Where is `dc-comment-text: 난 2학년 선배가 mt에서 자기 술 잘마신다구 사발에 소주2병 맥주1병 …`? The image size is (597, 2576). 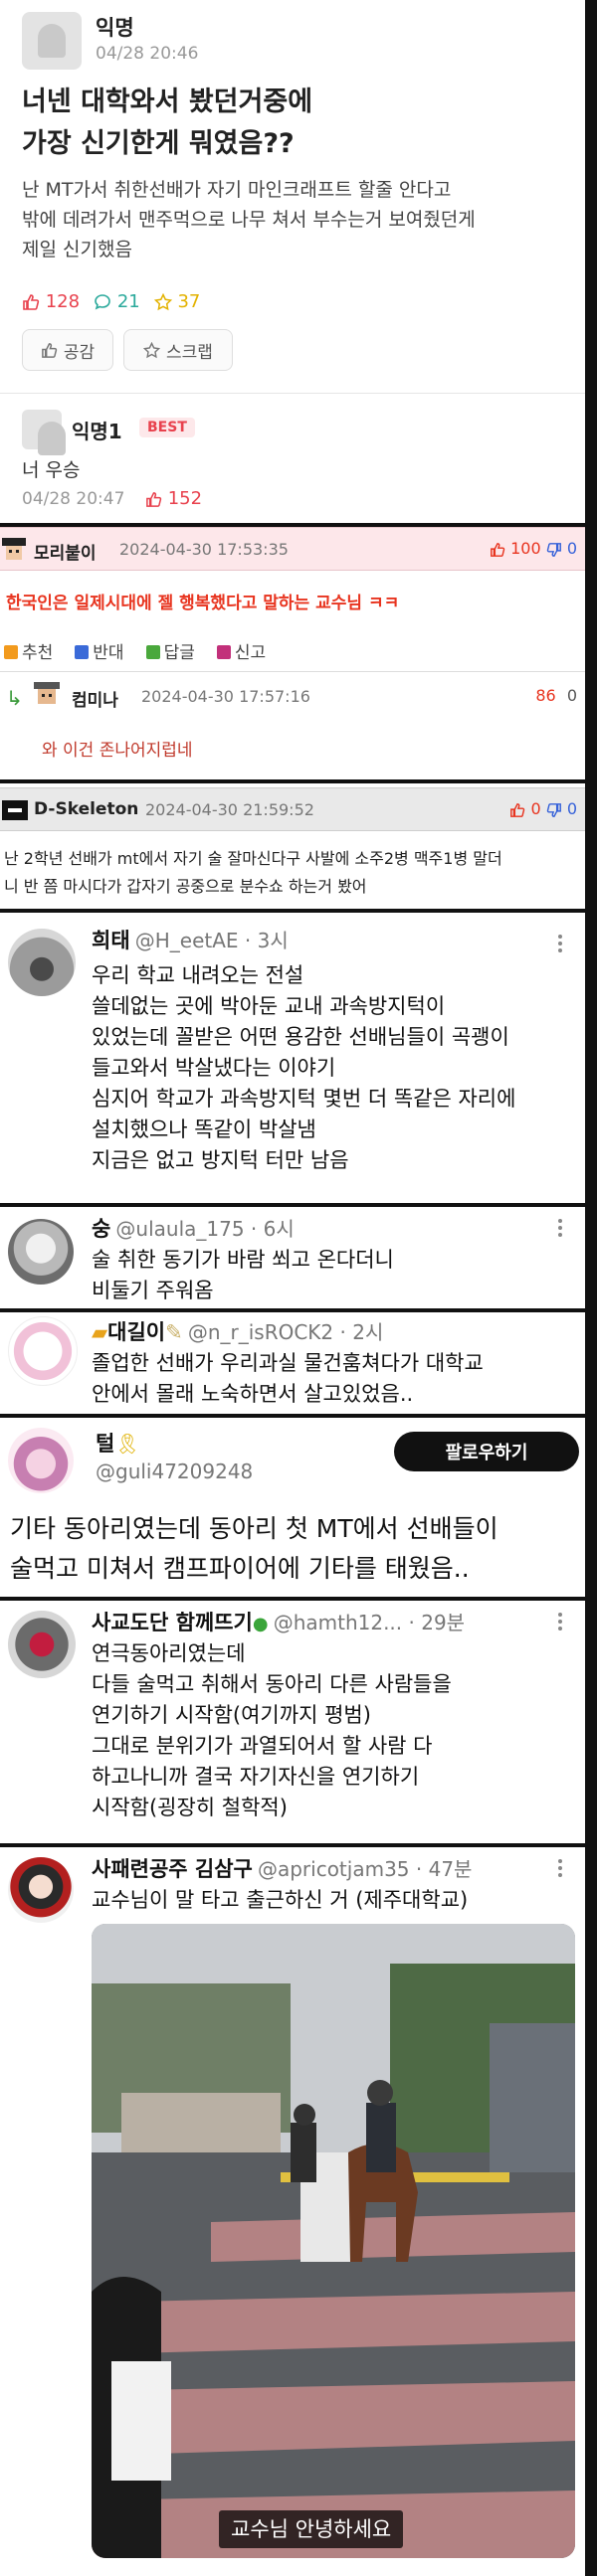 dc-comment-text: 난 2학년 선배가 mt에서 자기 술 잘마신다구 사발에 소주2병 맥주1병 … is located at coordinates (253, 872).